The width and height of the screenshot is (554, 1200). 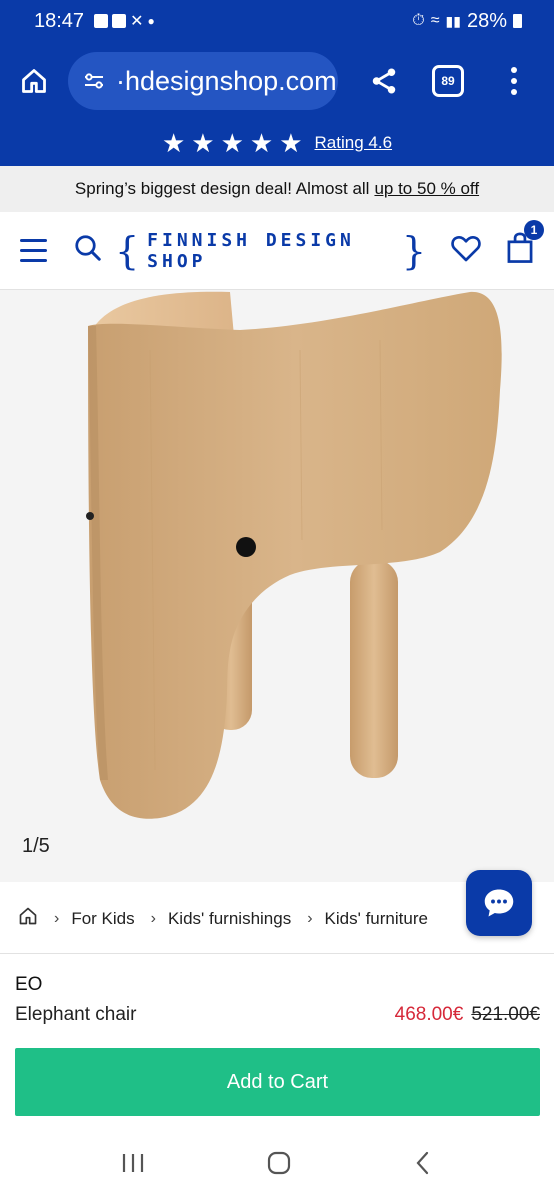 I want to click on battery-icon, so click(x=517, y=21).